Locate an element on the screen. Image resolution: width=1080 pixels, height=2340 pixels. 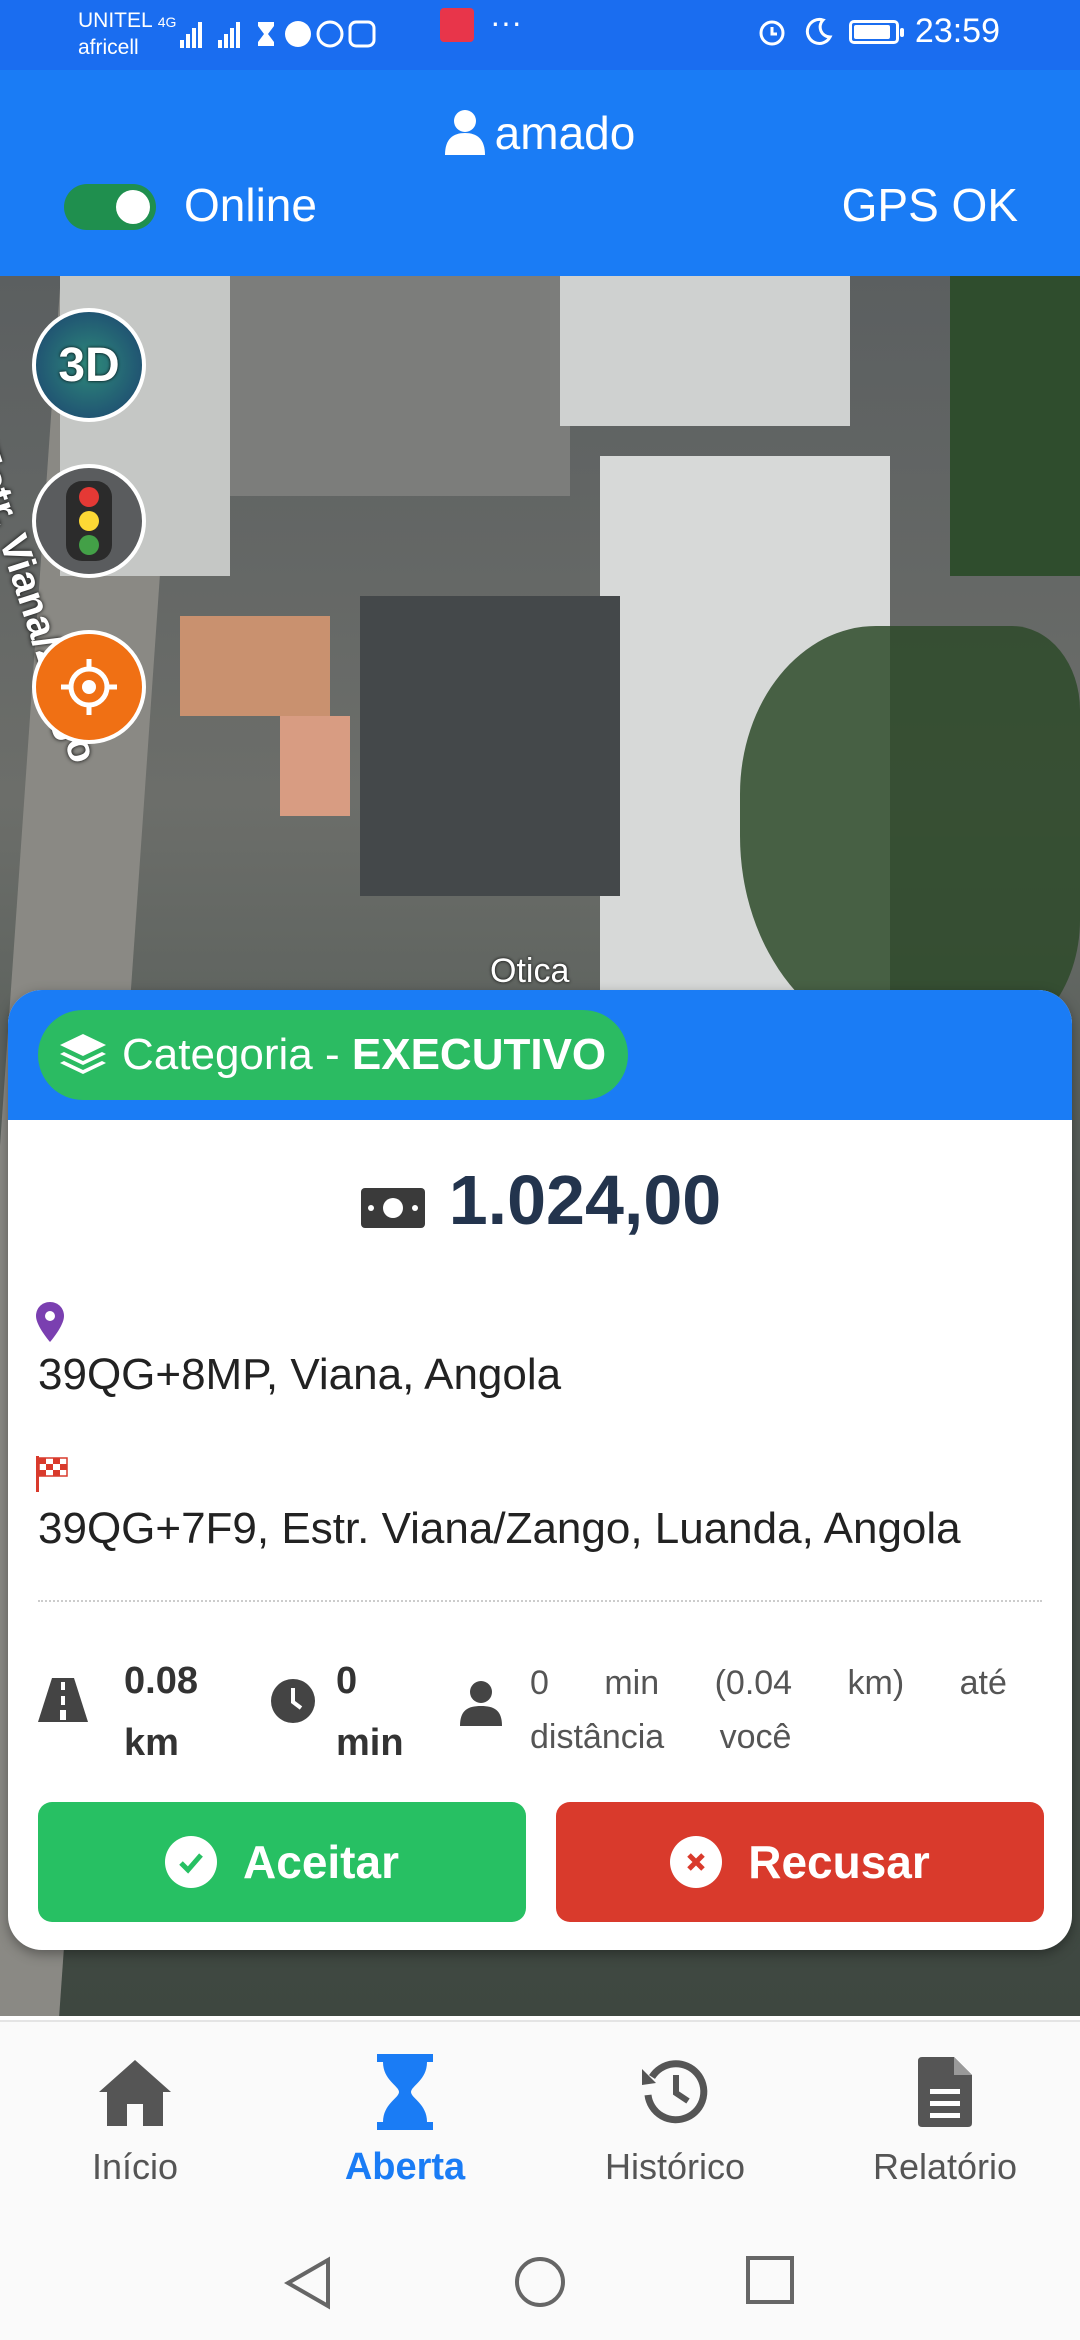
category-prefix: Categoria - is located at coordinates (237, 1054).